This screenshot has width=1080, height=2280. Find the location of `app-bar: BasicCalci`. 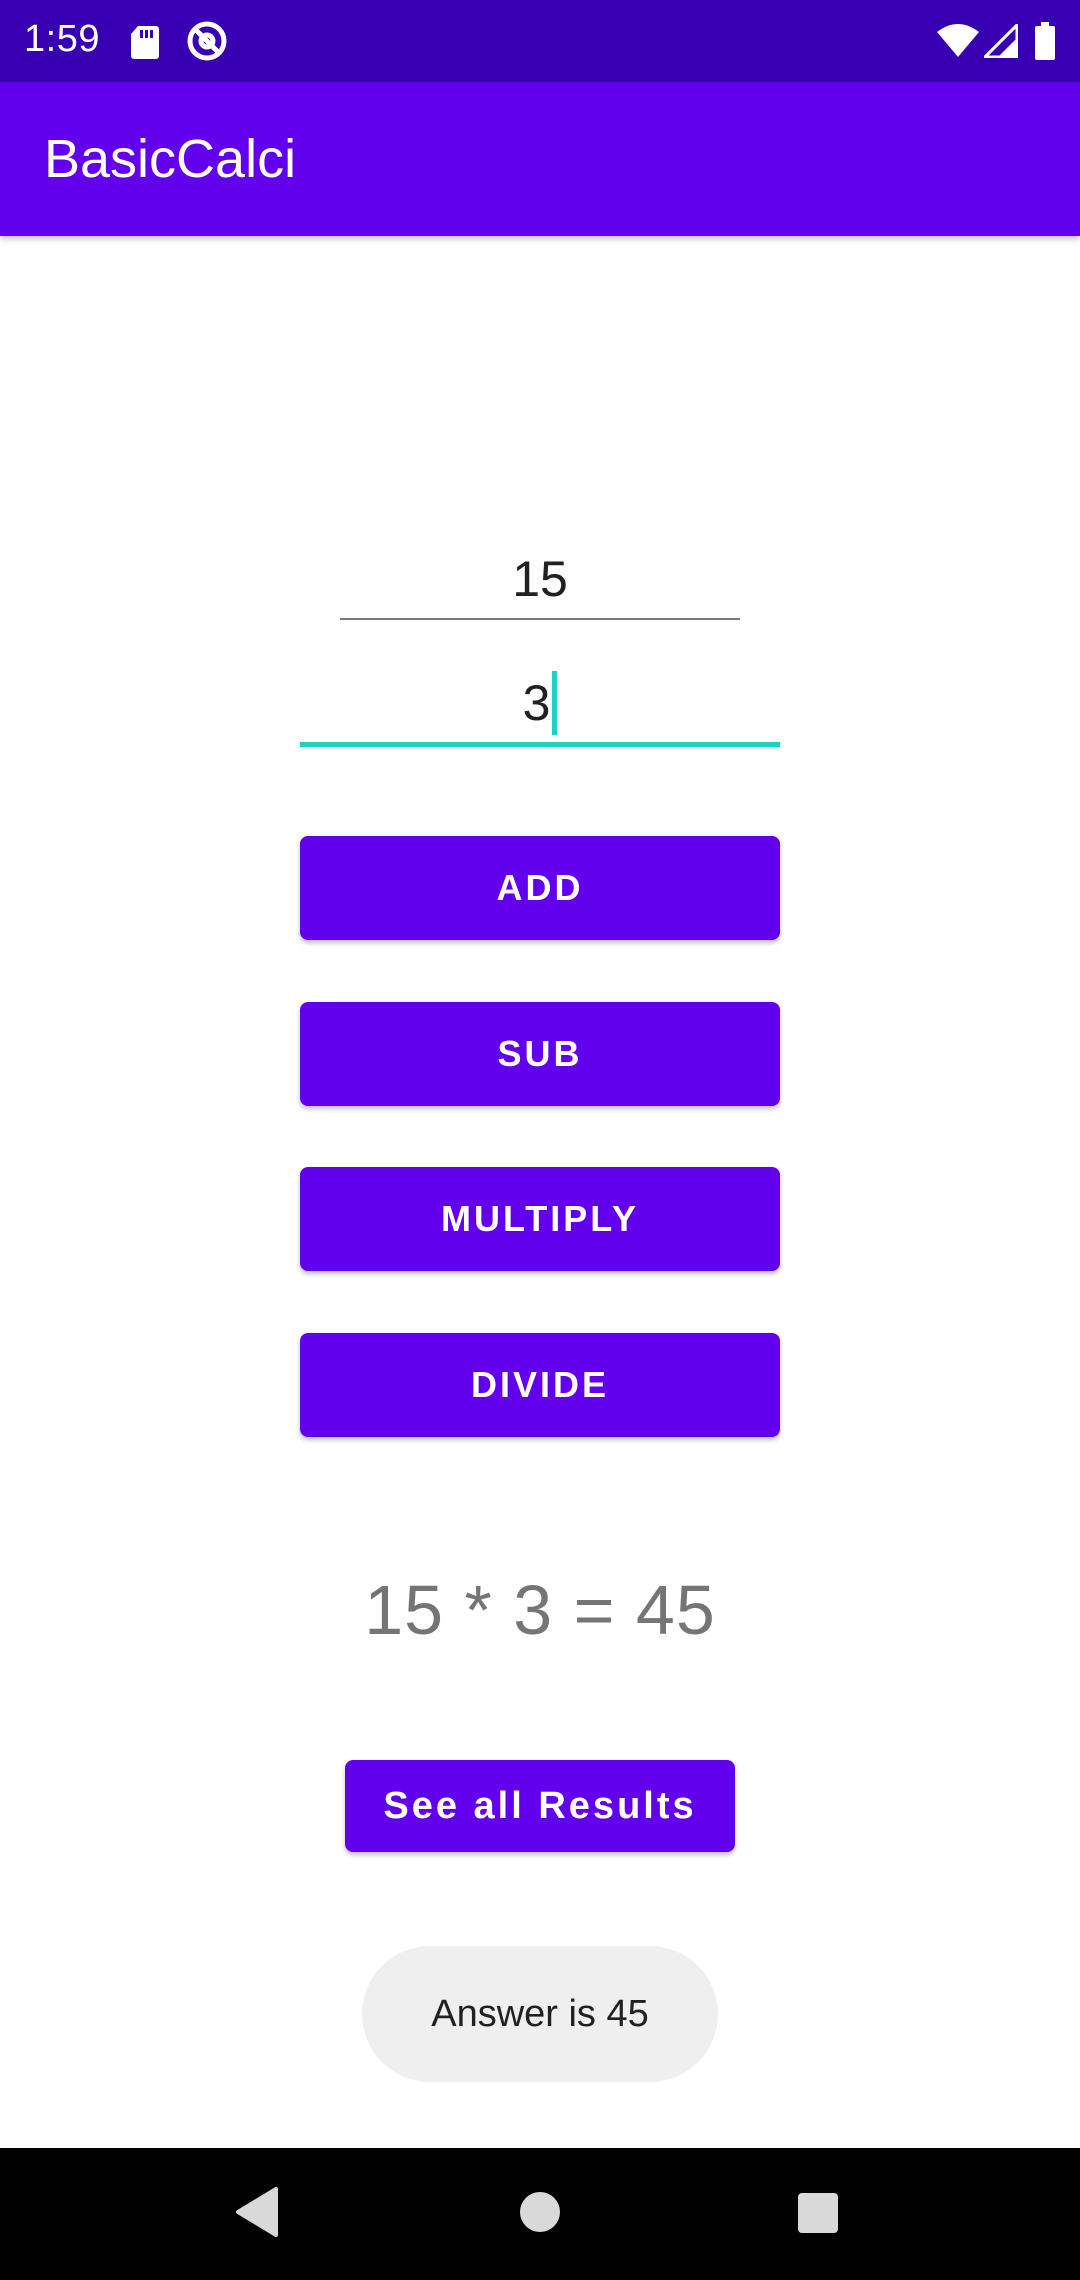

app-bar: BasicCalci is located at coordinates (540, 159).